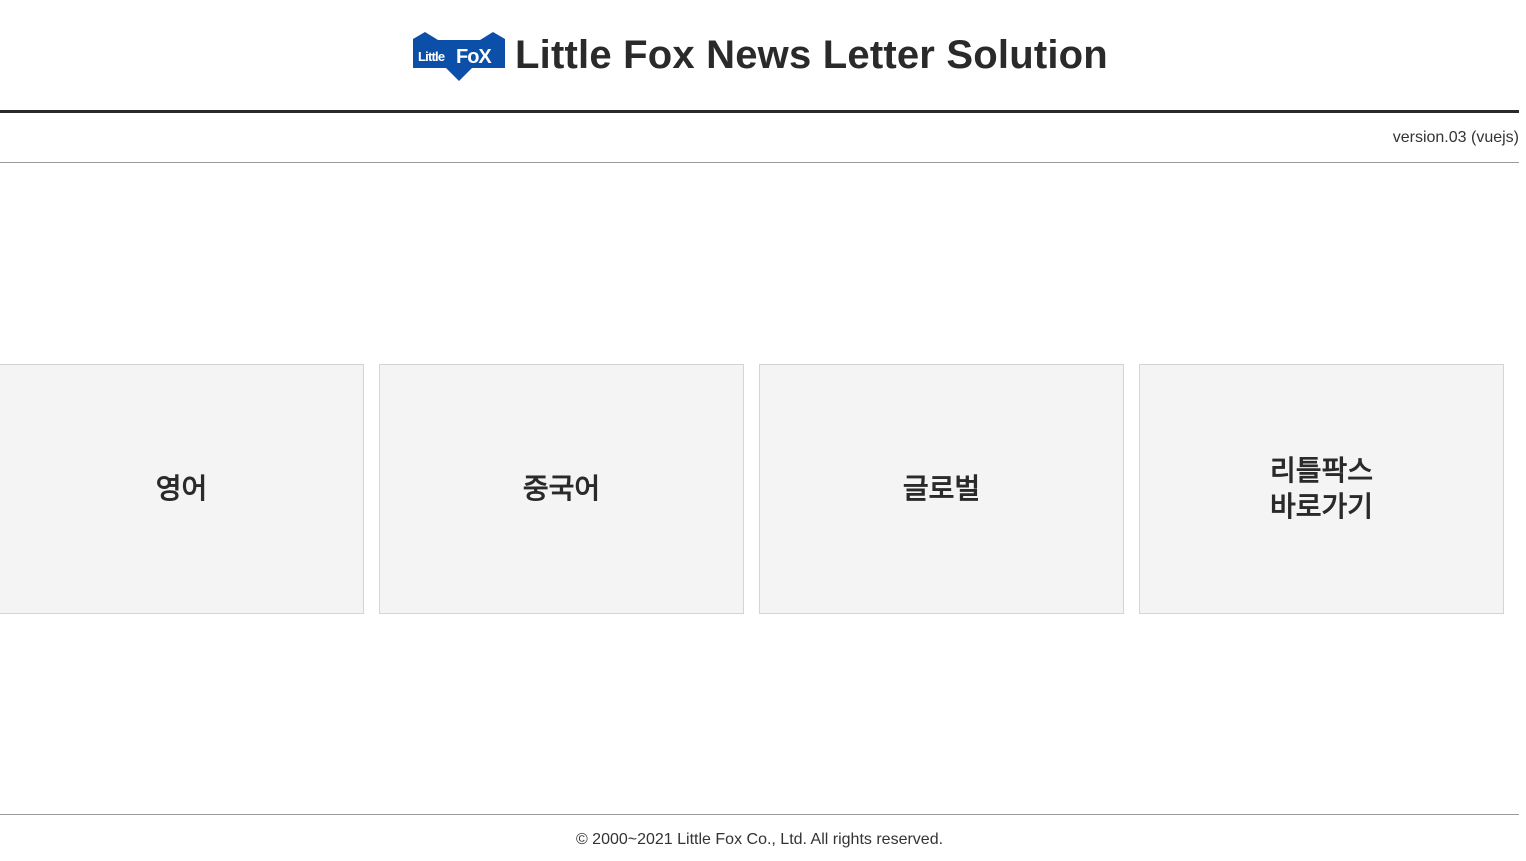 This screenshot has height=861, width=1526. What do you see at coordinates (431, 56) in the screenshot?
I see `svg-text: Little` at bounding box center [431, 56].